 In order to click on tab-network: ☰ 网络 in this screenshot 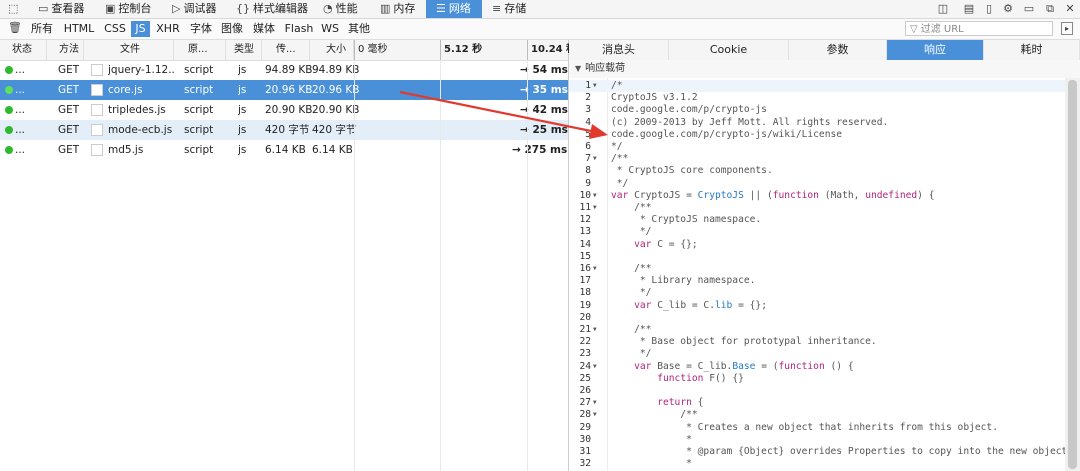, I will do `click(454, 9)`.